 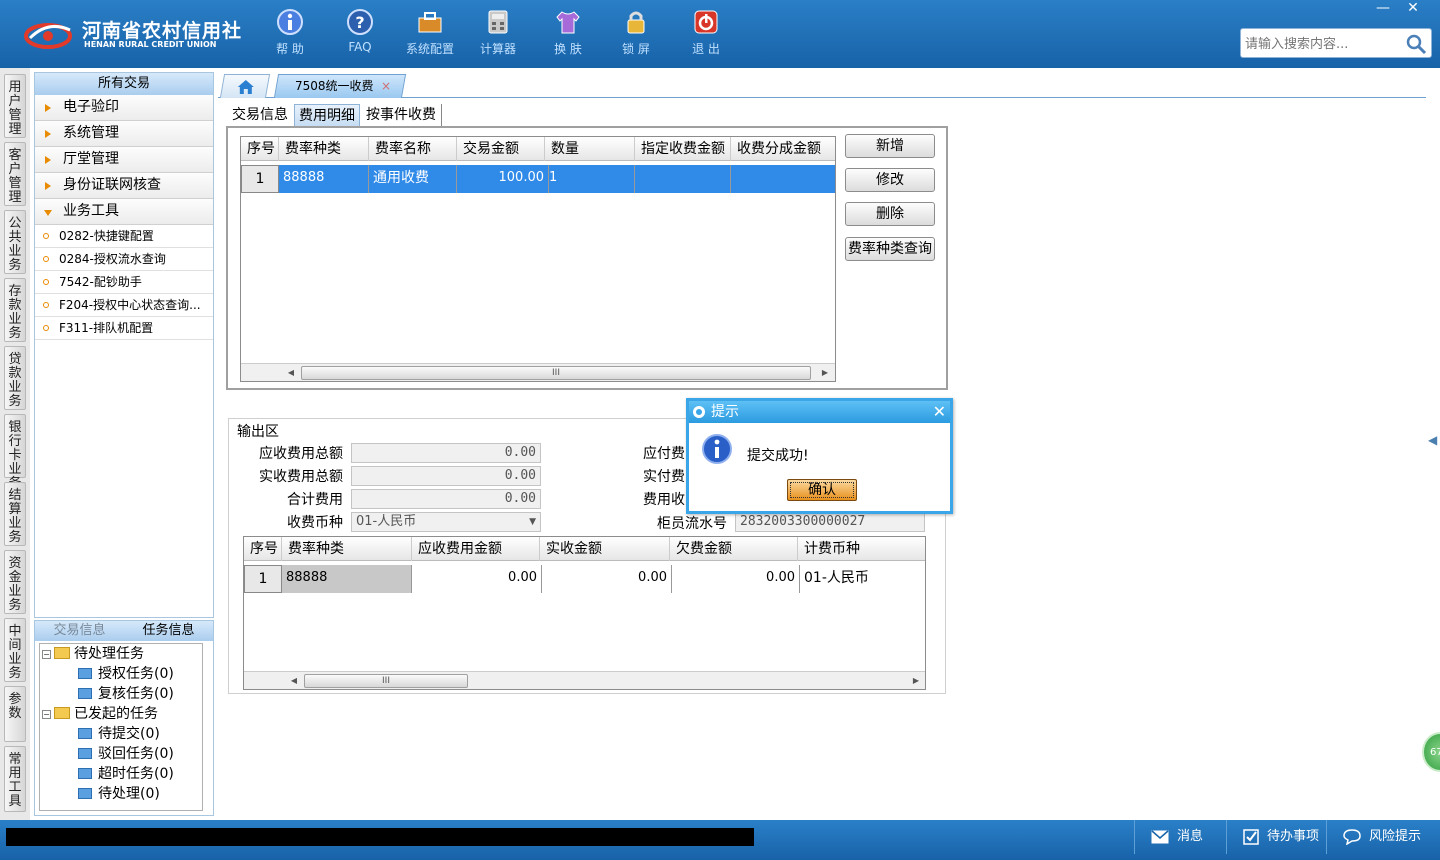 What do you see at coordinates (15, 242) in the screenshot?
I see `vtab-public-business: 公共业务` at bounding box center [15, 242].